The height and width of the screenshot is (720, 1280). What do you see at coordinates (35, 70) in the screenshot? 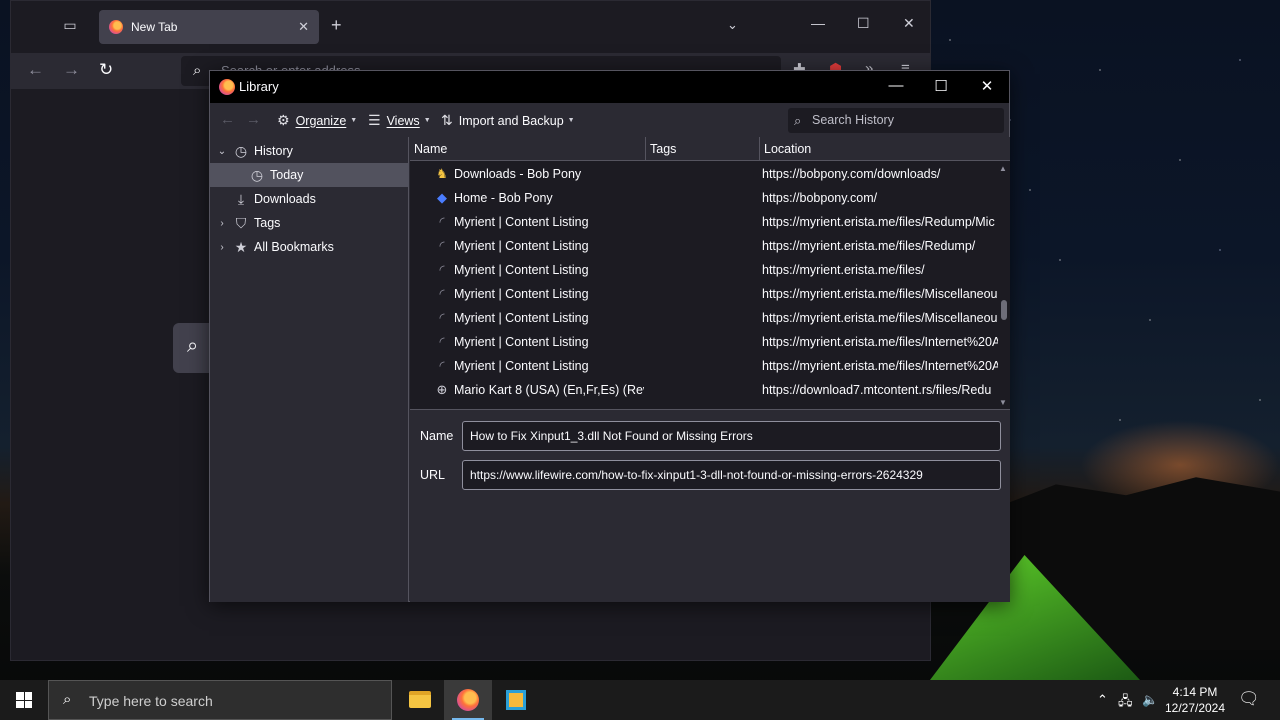
I see `back-button: ←` at bounding box center [35, 70].